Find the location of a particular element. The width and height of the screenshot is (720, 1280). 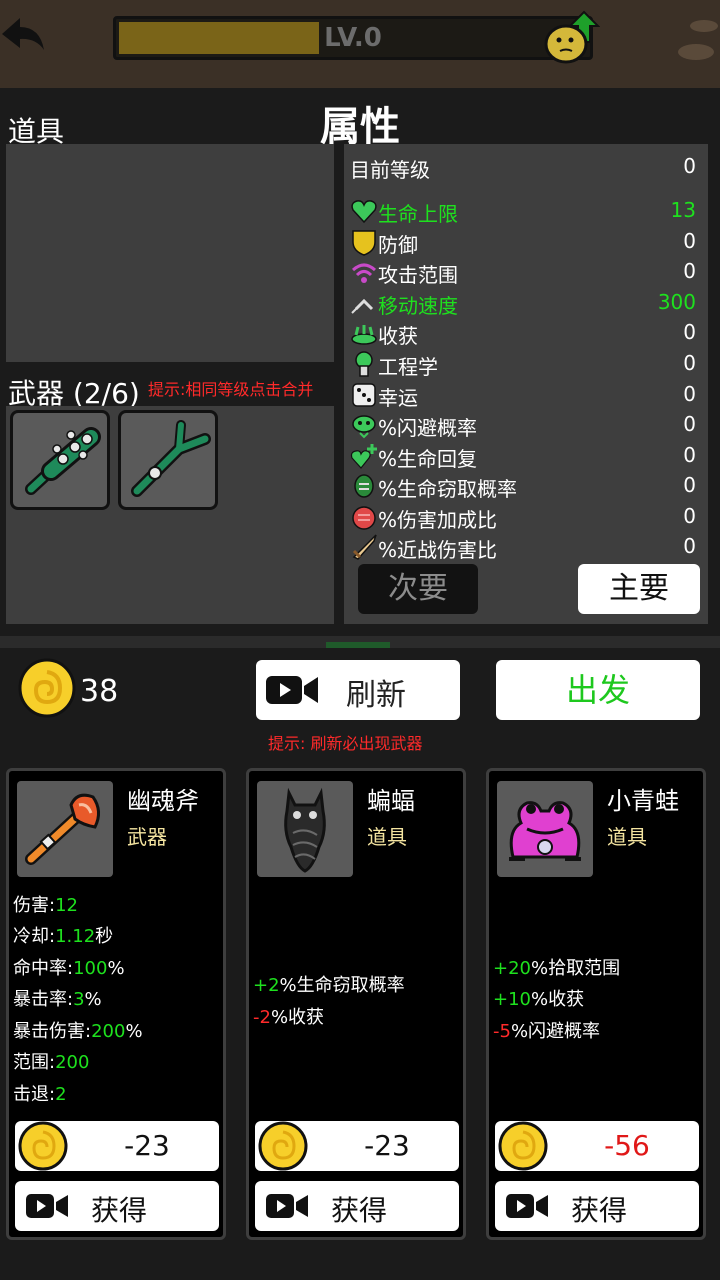

branch-icon is located at coordinates (171, 458).